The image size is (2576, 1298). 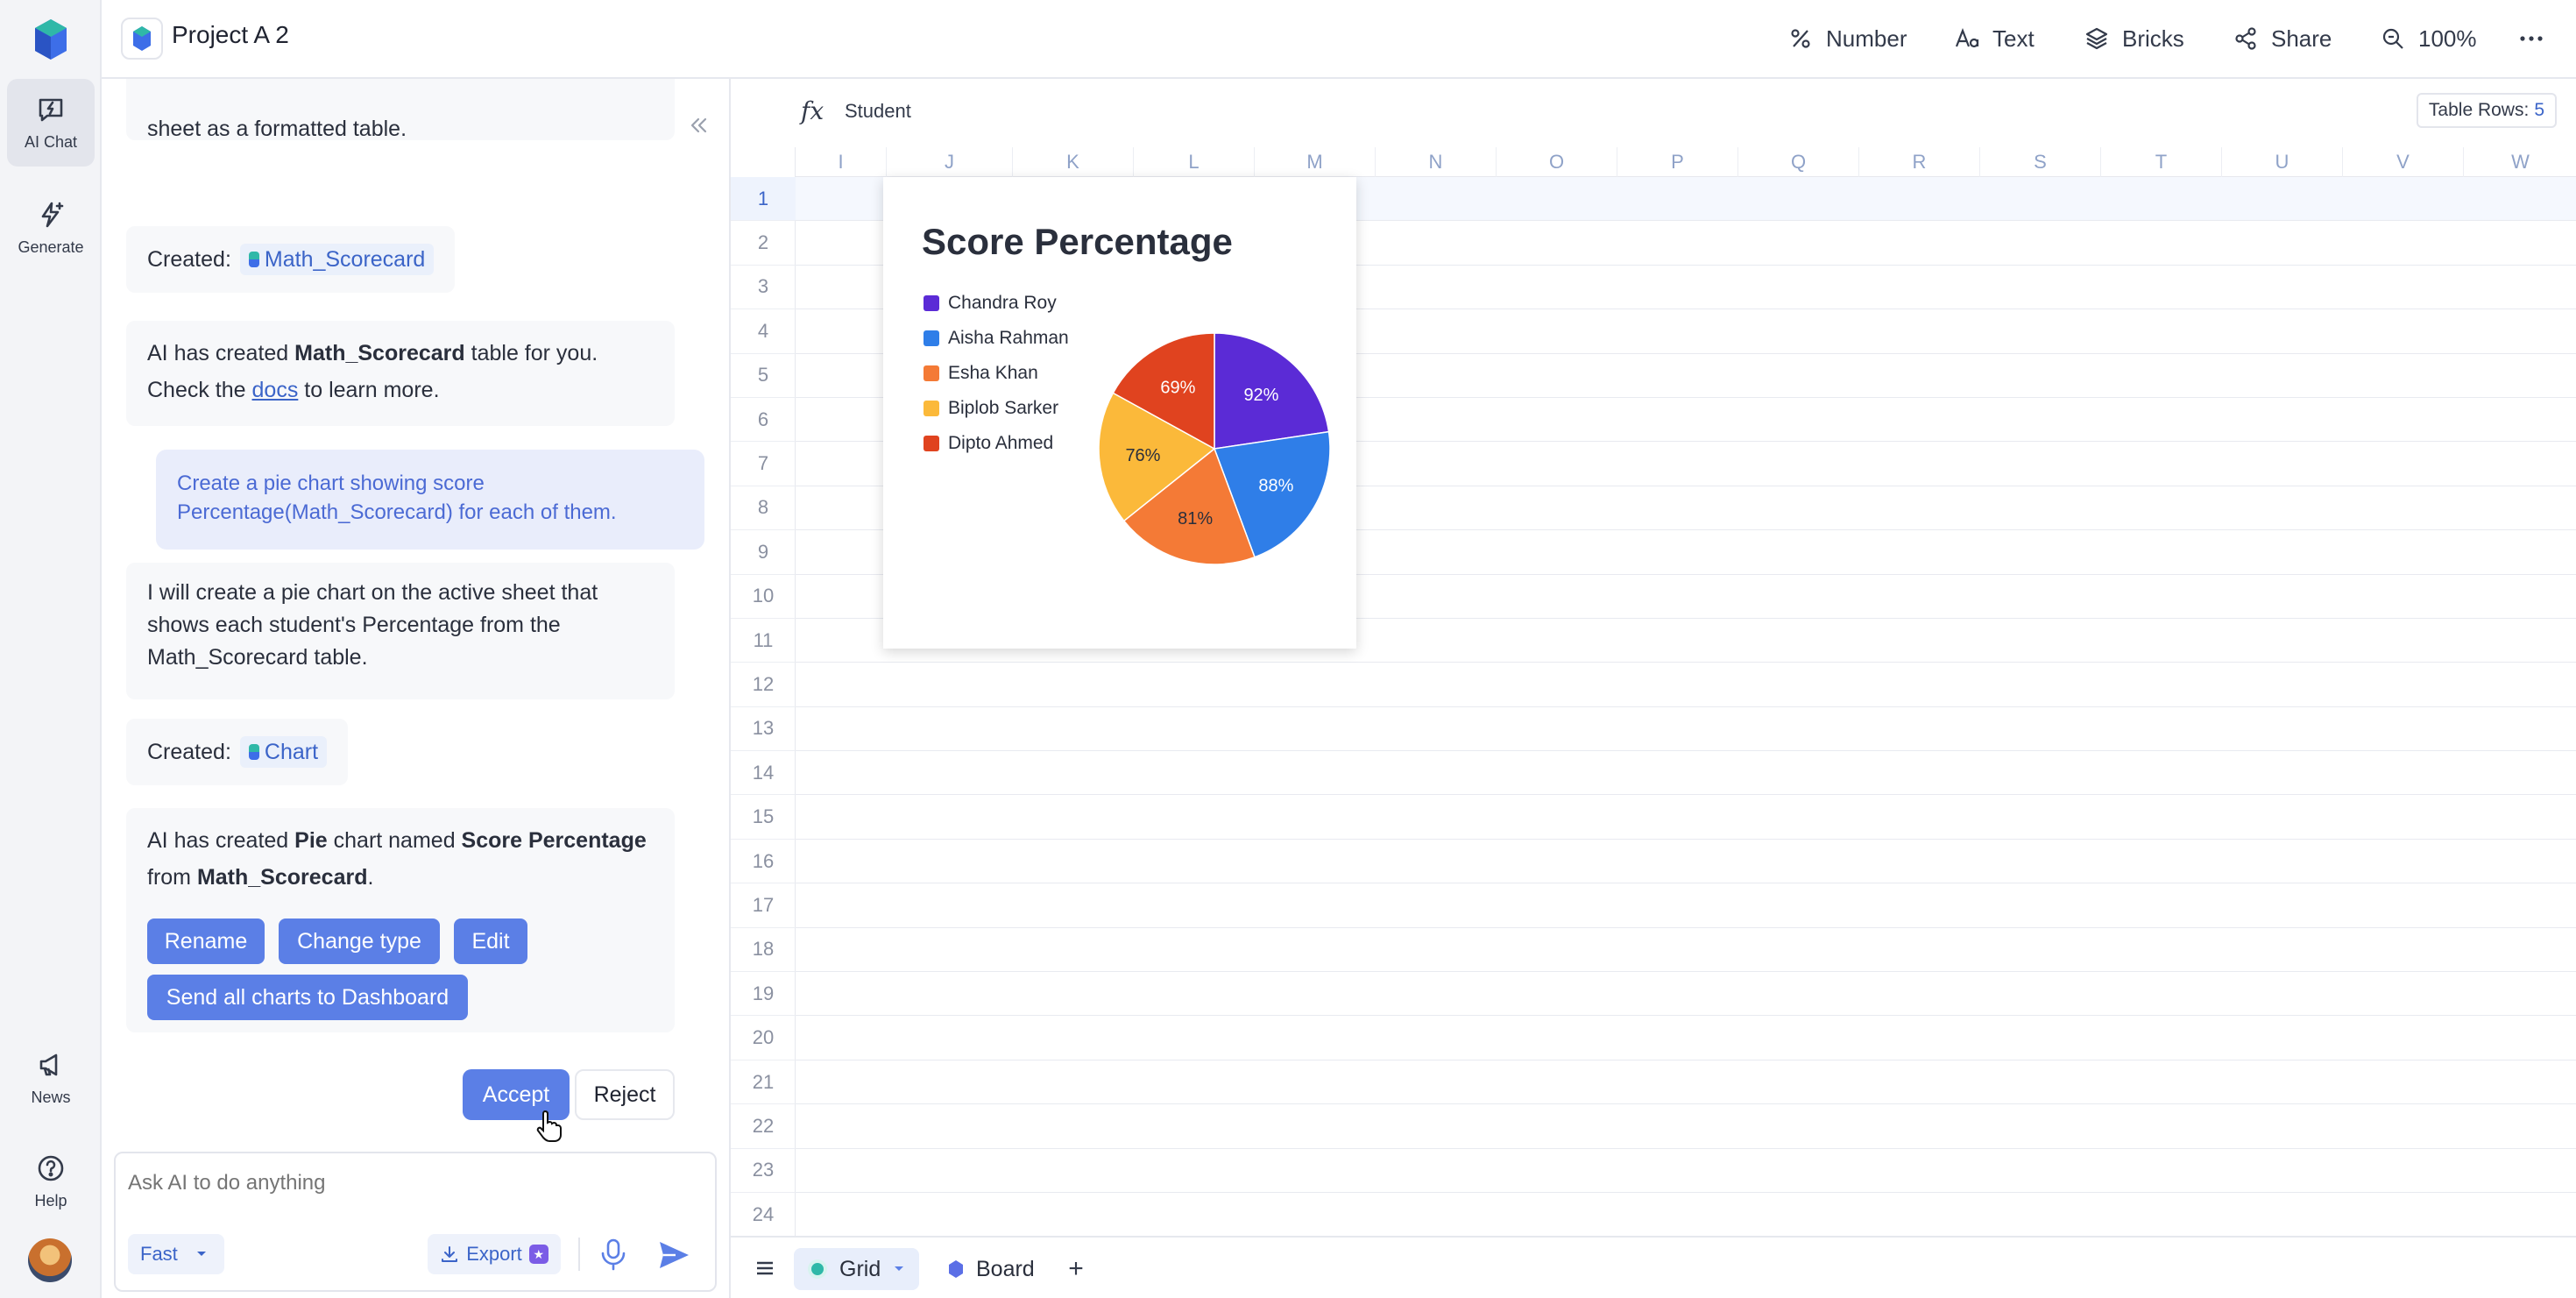 What do you see at coordinates (763, 331) in the screenshot?
I see `row-header-4: 4` at bounding box center [763, 331].